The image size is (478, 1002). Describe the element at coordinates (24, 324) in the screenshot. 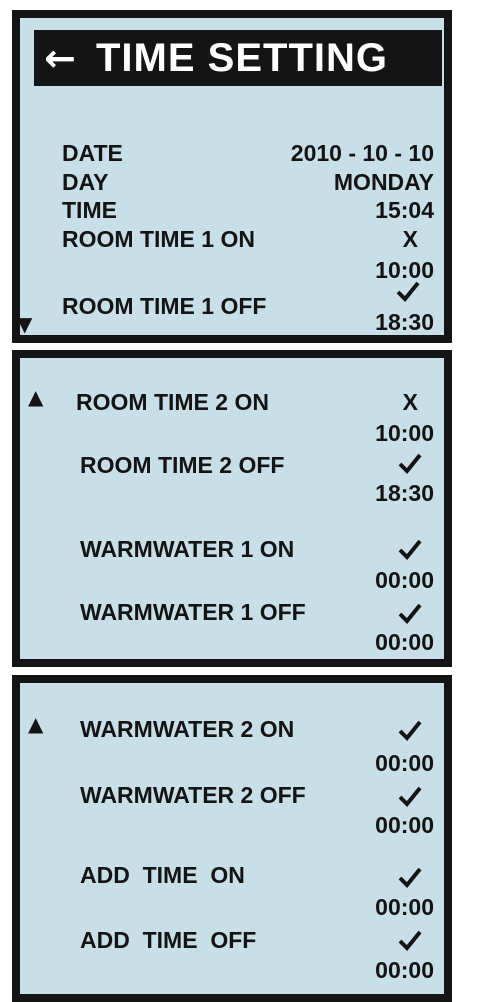

I see `scroll-down-triangle-icon: ▼` at that location.